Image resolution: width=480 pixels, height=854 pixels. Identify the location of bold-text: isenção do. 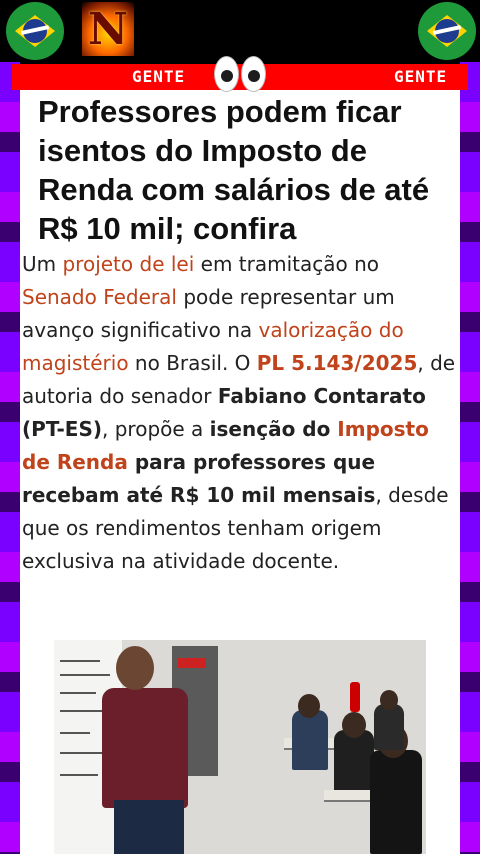
(273, 429).